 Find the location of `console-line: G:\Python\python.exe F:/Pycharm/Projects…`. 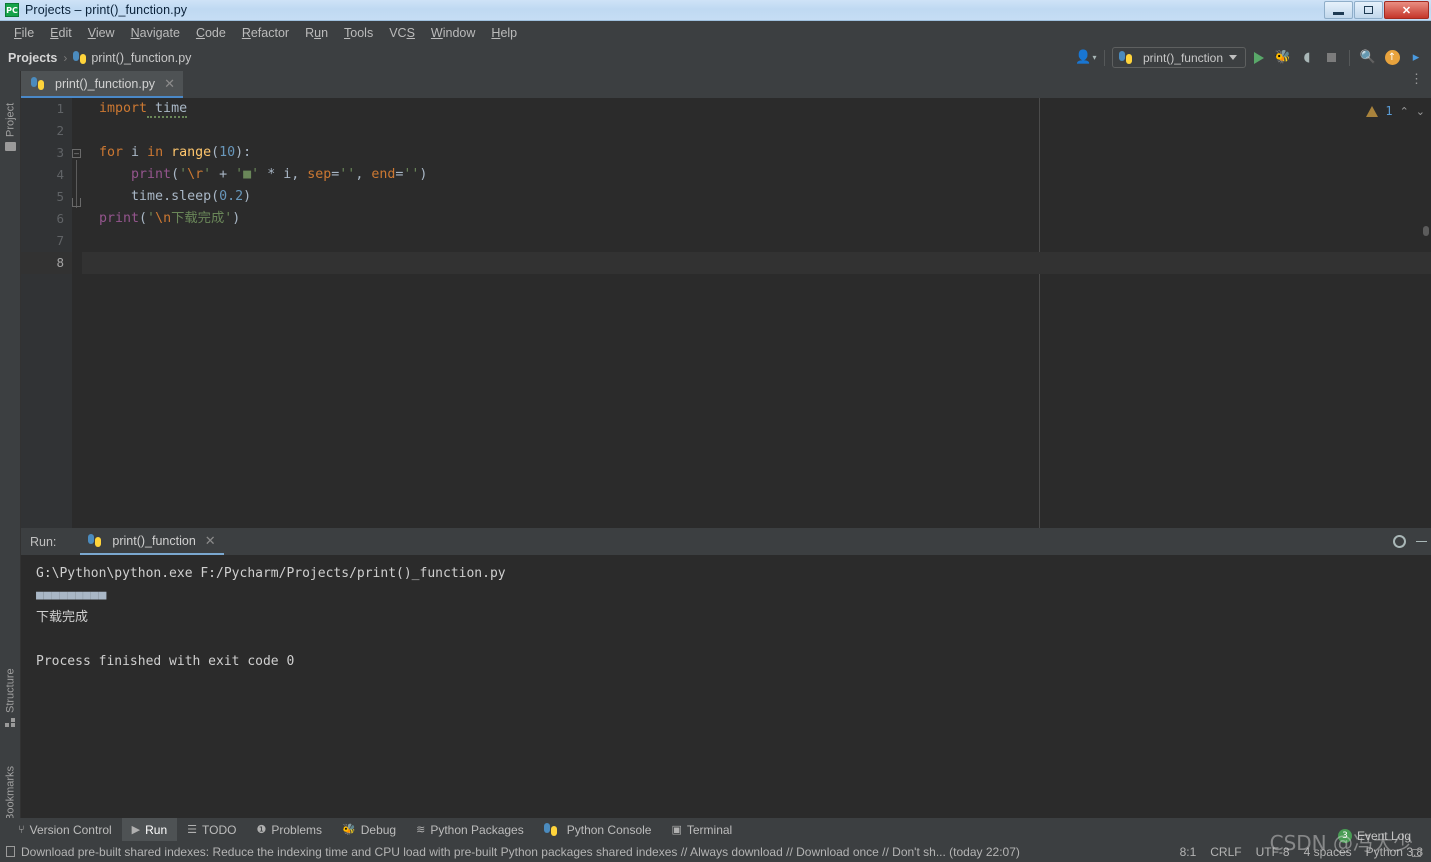

console-line: G:\Python\python.exe F:/Pycharm/Projects… is located at coordinates (271, 573).